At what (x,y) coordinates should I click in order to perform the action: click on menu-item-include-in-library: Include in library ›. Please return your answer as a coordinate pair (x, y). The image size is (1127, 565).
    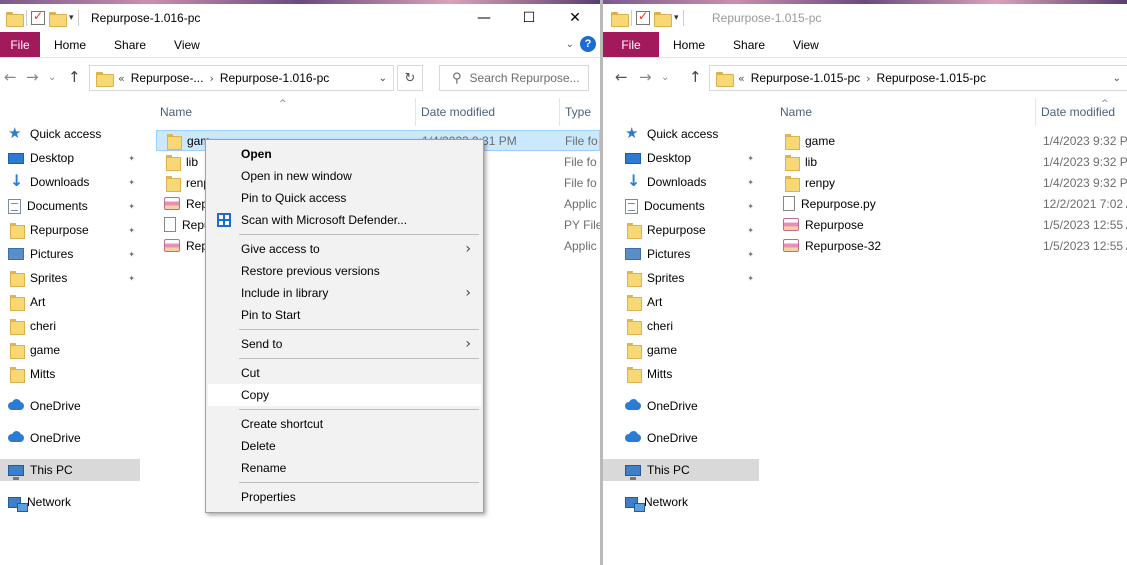
    Looking at the image, I should click on (344, 293).